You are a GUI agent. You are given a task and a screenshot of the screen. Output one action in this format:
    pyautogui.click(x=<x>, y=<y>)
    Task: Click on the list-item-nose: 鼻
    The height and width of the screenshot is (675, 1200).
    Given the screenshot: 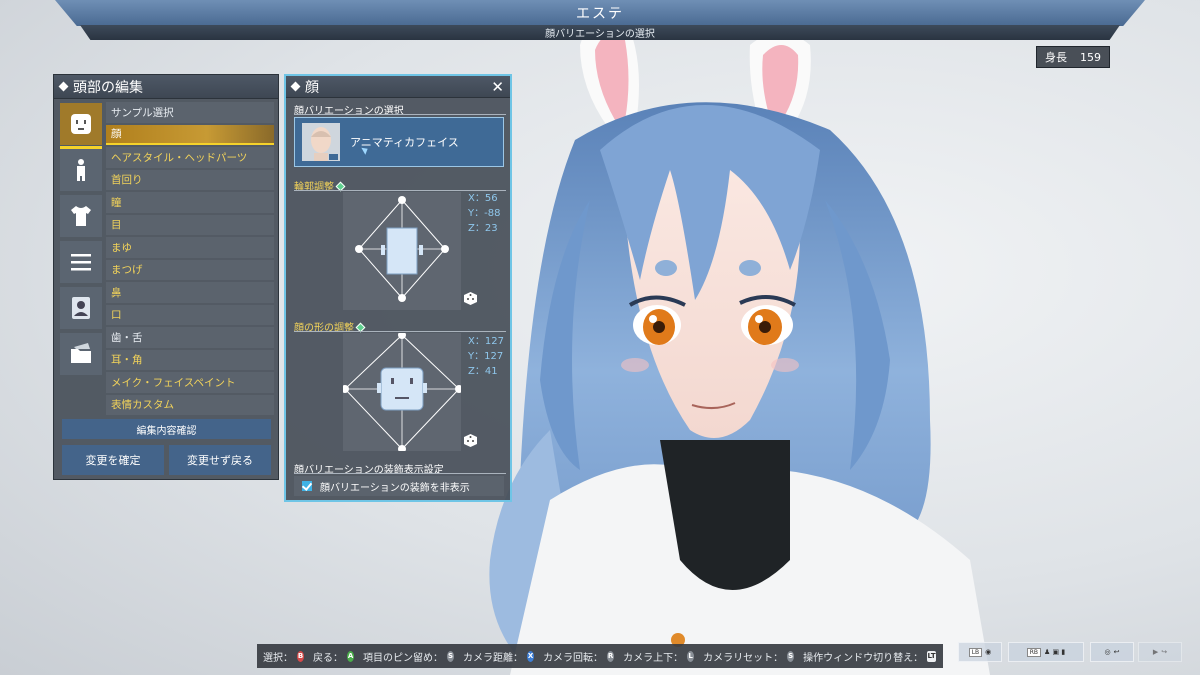 What is the action you would take?
    pyautogui.click(x=190, y=292)
    